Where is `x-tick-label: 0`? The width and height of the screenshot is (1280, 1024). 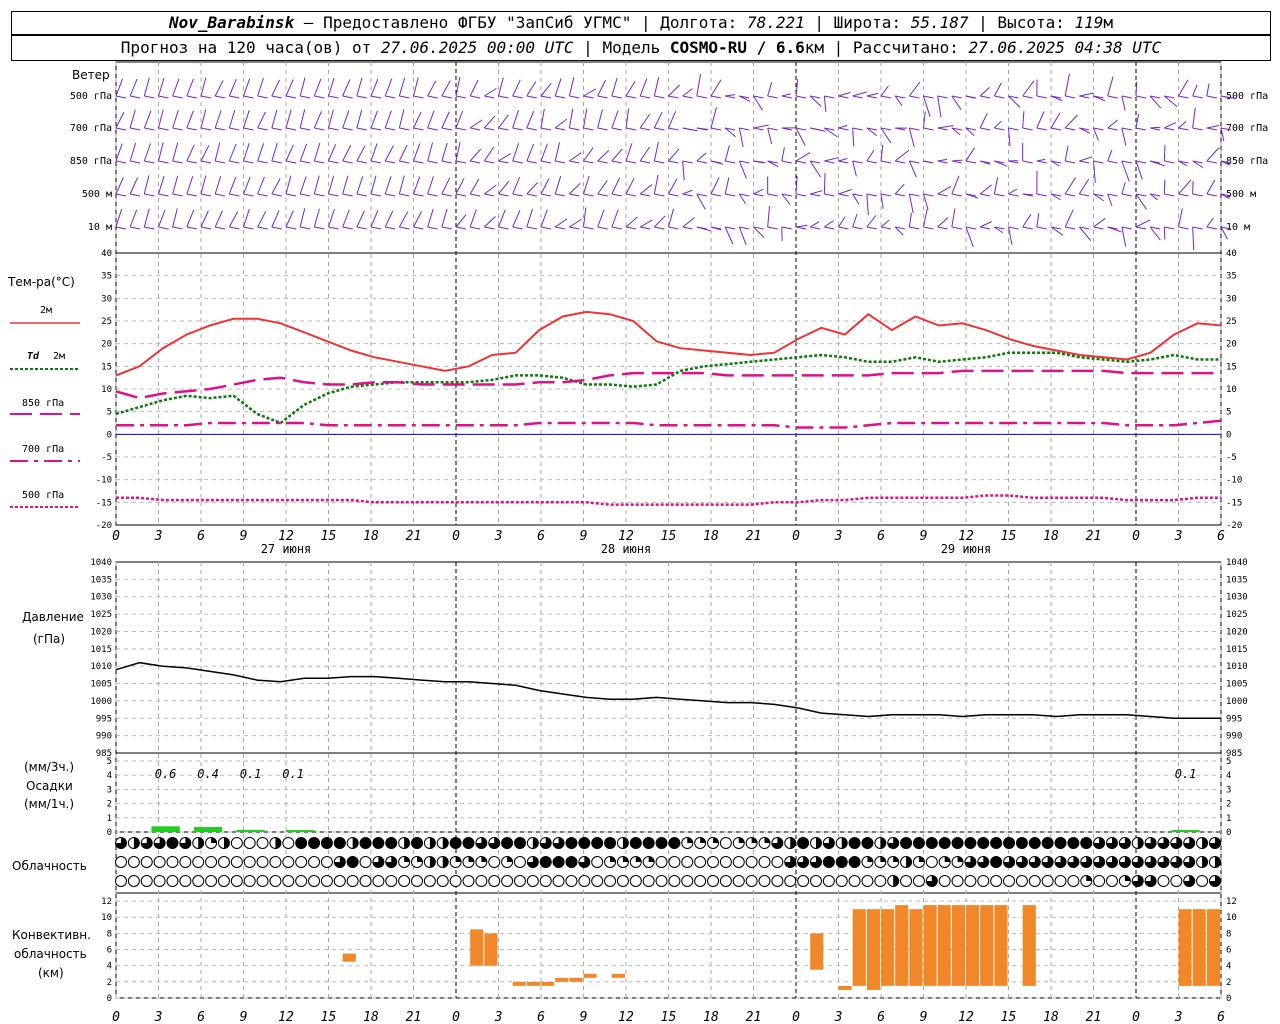 x-tick-label: 0 is located at coordinates (116, 536).